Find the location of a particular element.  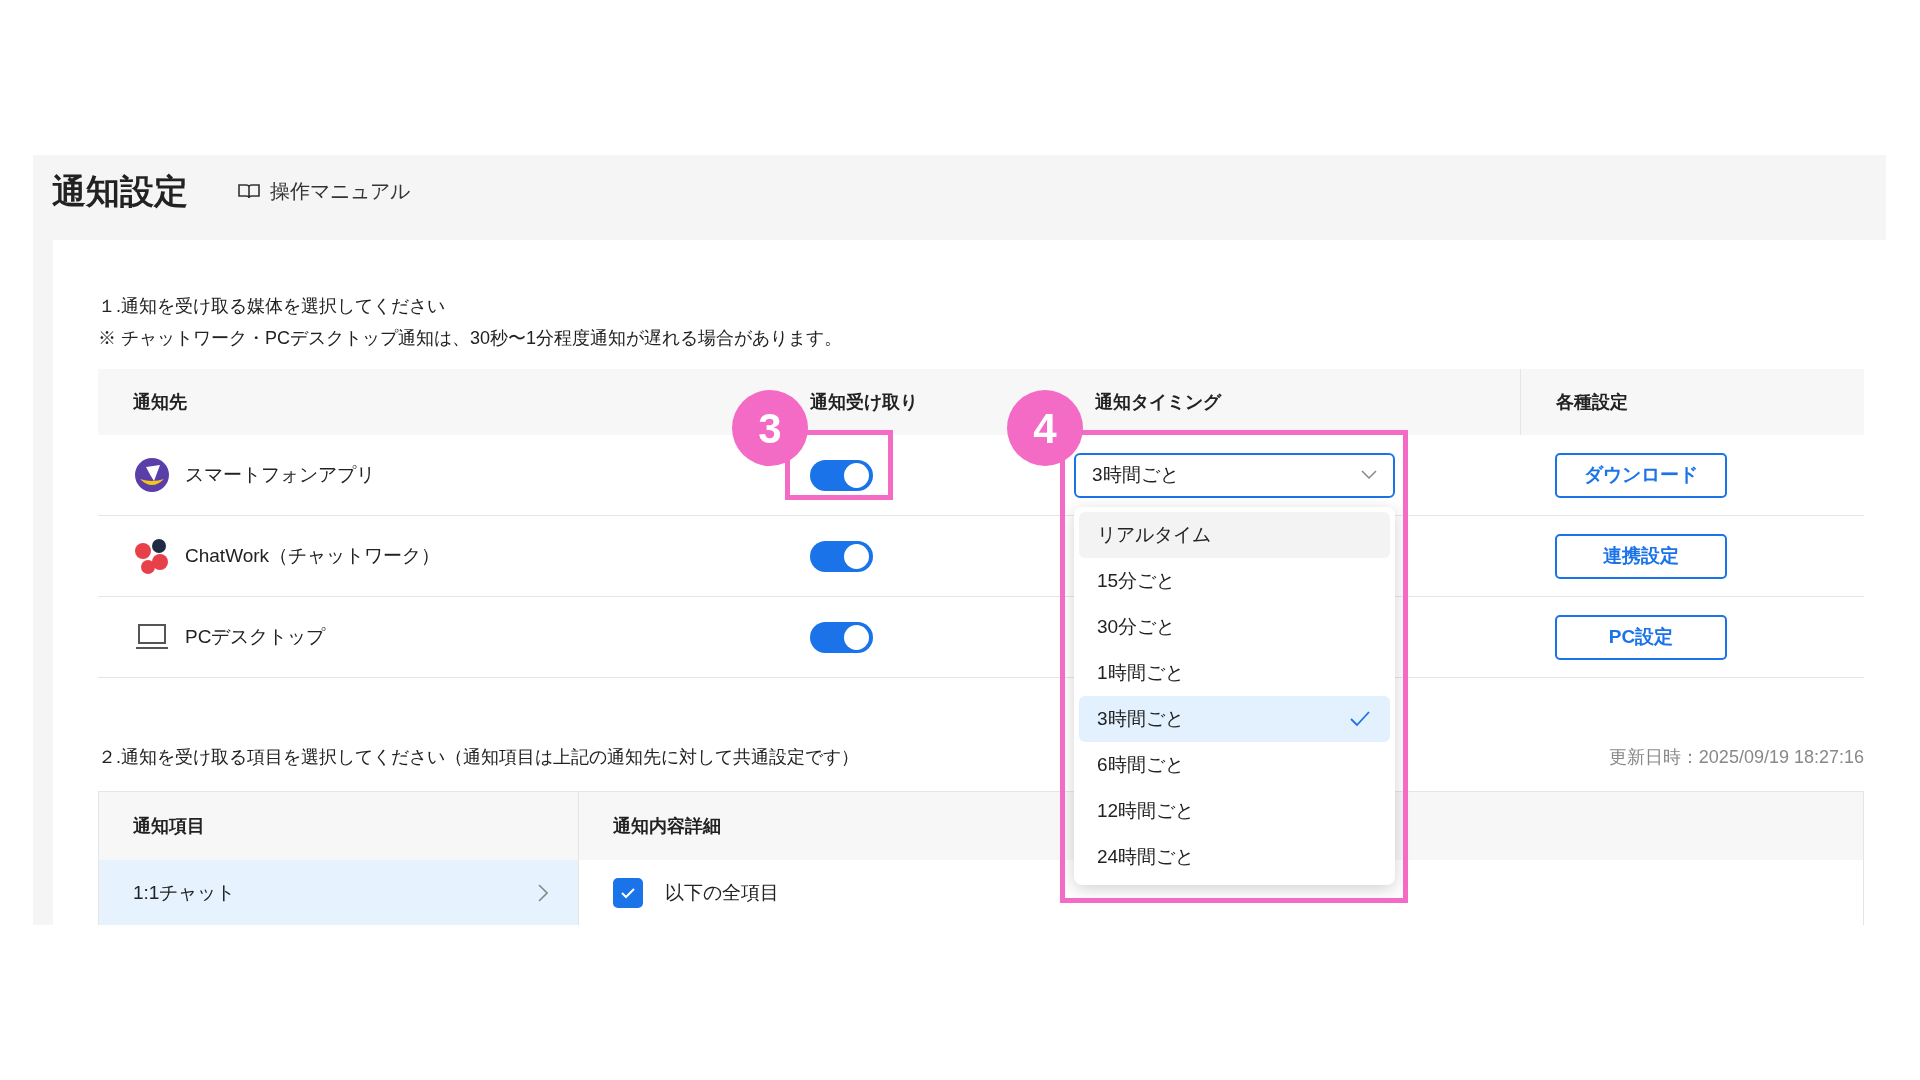

dropdown-option: 3時間ごと is located at coordinates (1234, 719).